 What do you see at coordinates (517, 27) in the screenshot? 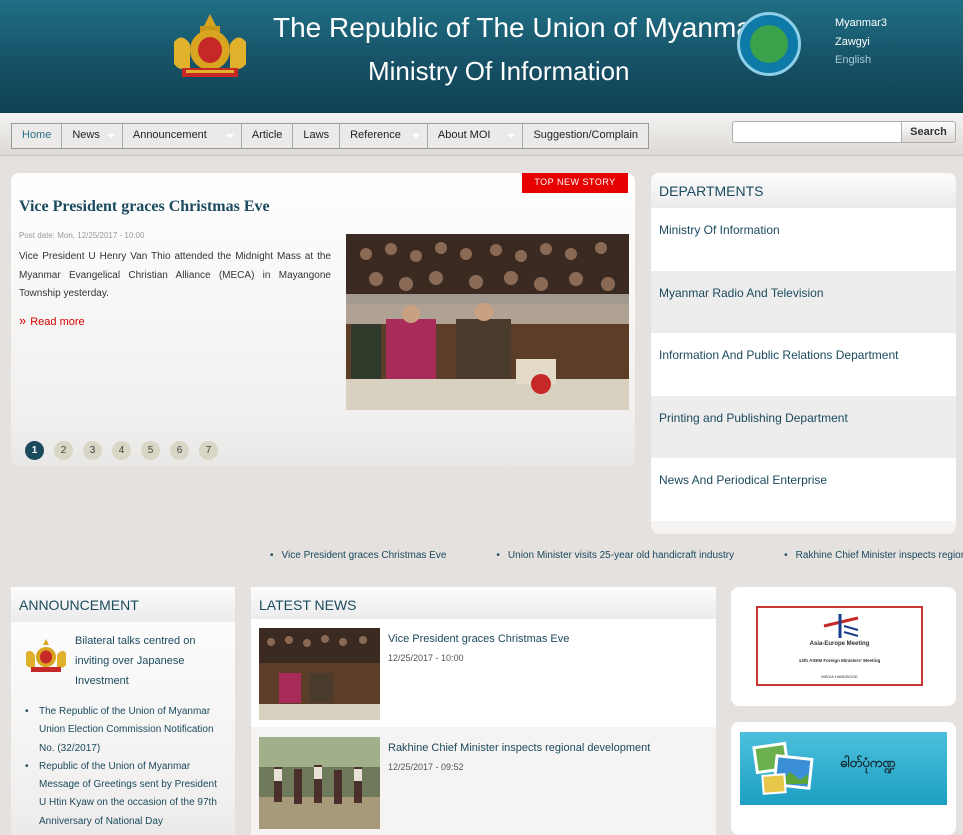
I see `site-title-line1: The Republic of The Union of Myanmar` at bounding box center [517, 27].